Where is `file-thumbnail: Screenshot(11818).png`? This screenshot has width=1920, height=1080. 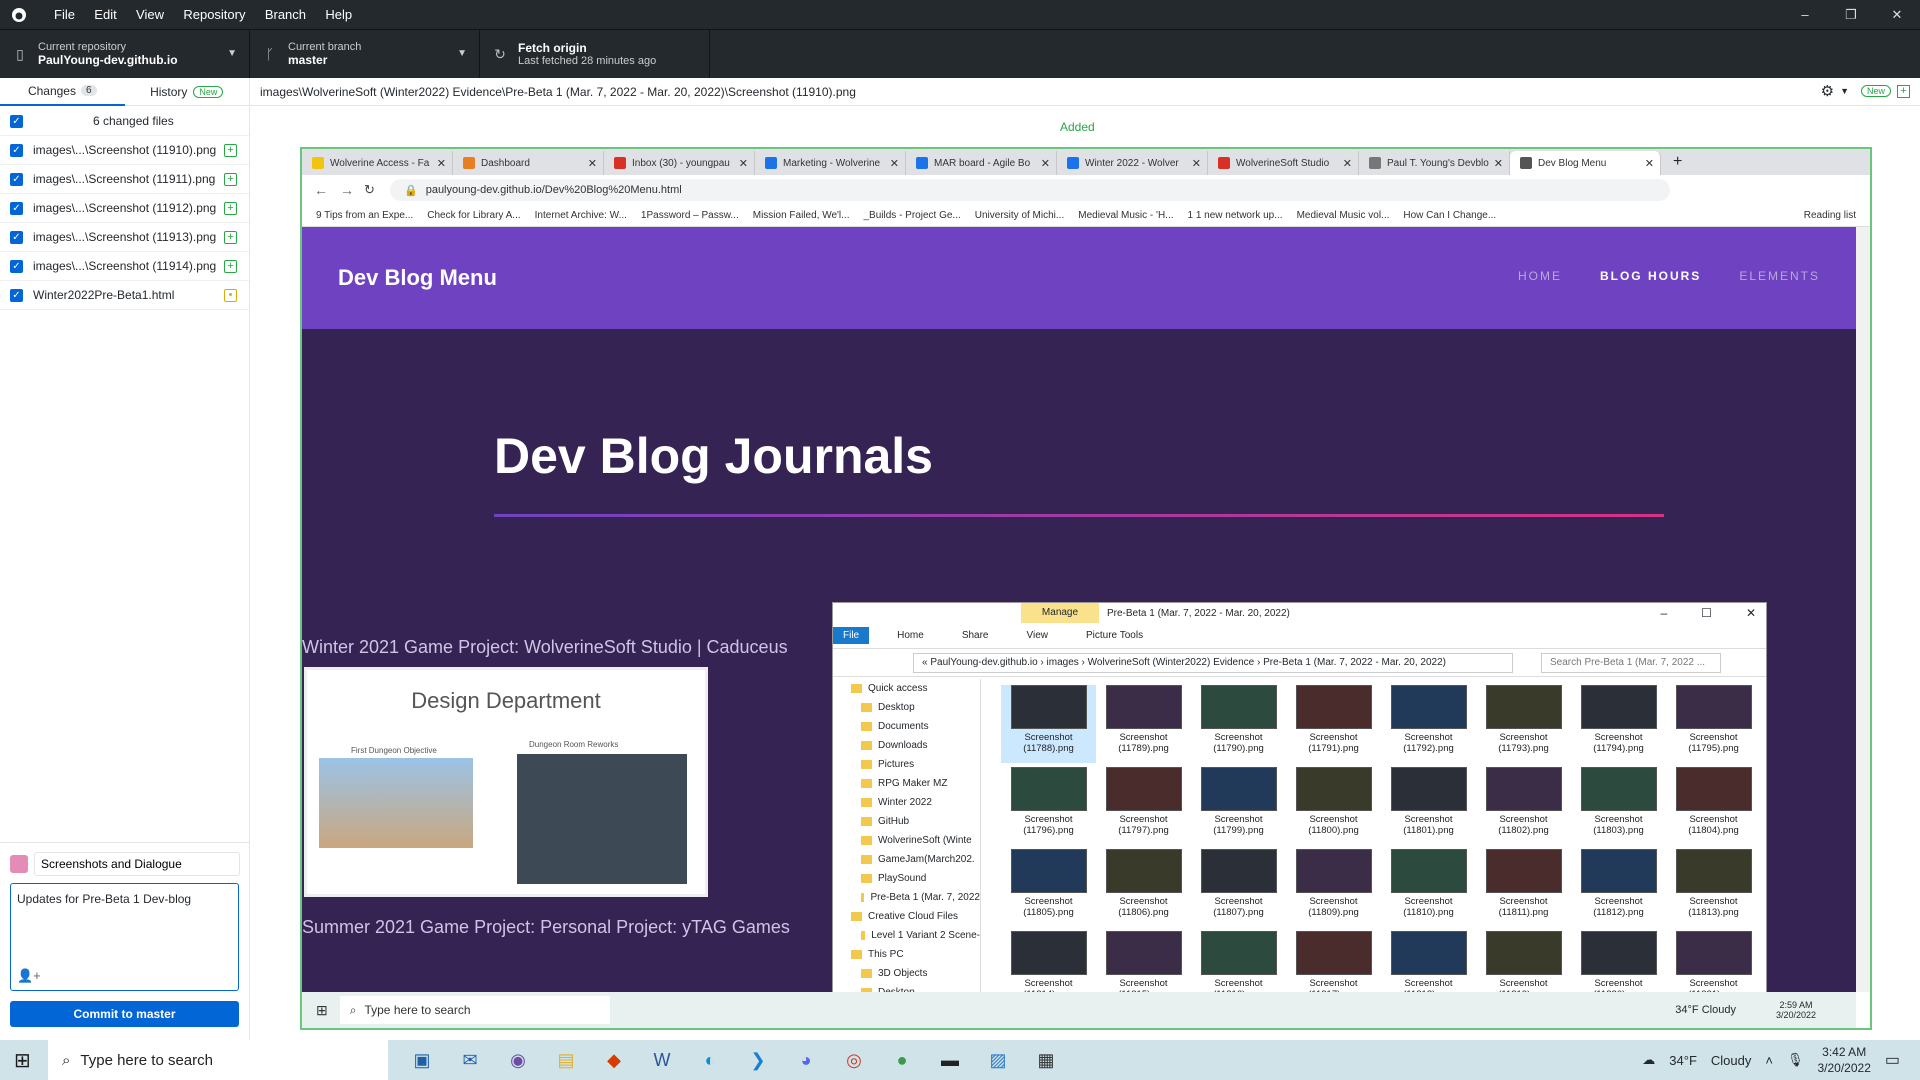
file-thumbnail: Screenshot(11818).png is located at coordinates (1428, 961).